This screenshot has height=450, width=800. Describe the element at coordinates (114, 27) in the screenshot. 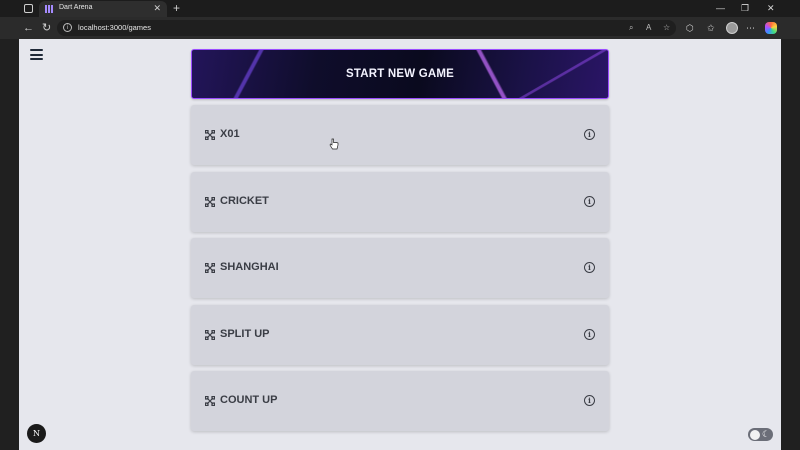

I see `url-text: localhost:3000/games` at that location.